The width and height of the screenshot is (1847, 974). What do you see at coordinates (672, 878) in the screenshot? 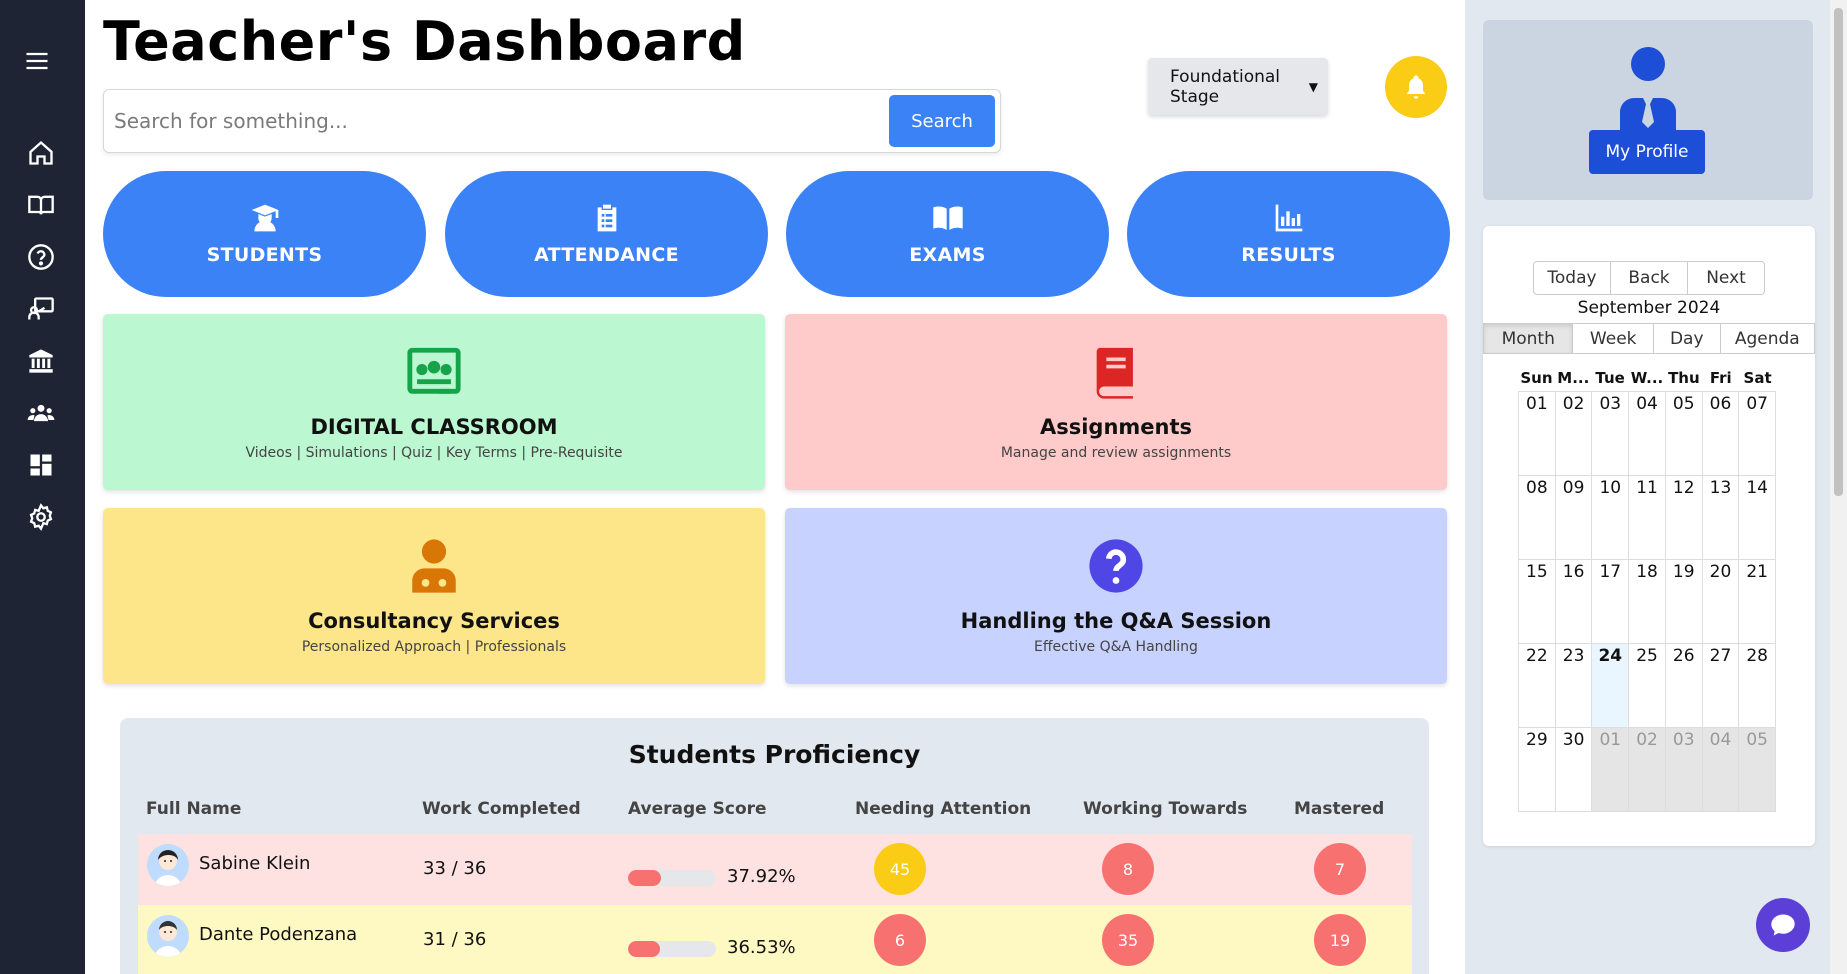
I see `score-progress-bar` at bounding box center [672, 878].